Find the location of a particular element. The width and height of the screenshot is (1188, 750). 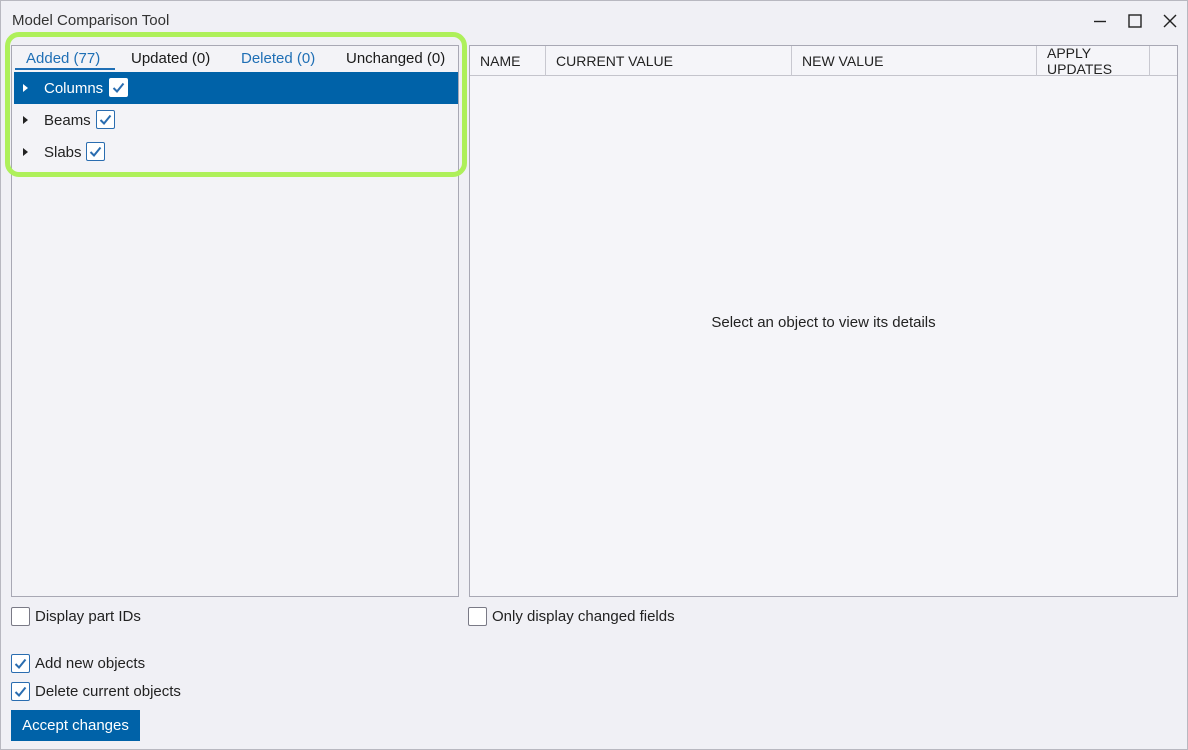

tab-deleted: Deleted (0) is located at coordinates (278, 58).